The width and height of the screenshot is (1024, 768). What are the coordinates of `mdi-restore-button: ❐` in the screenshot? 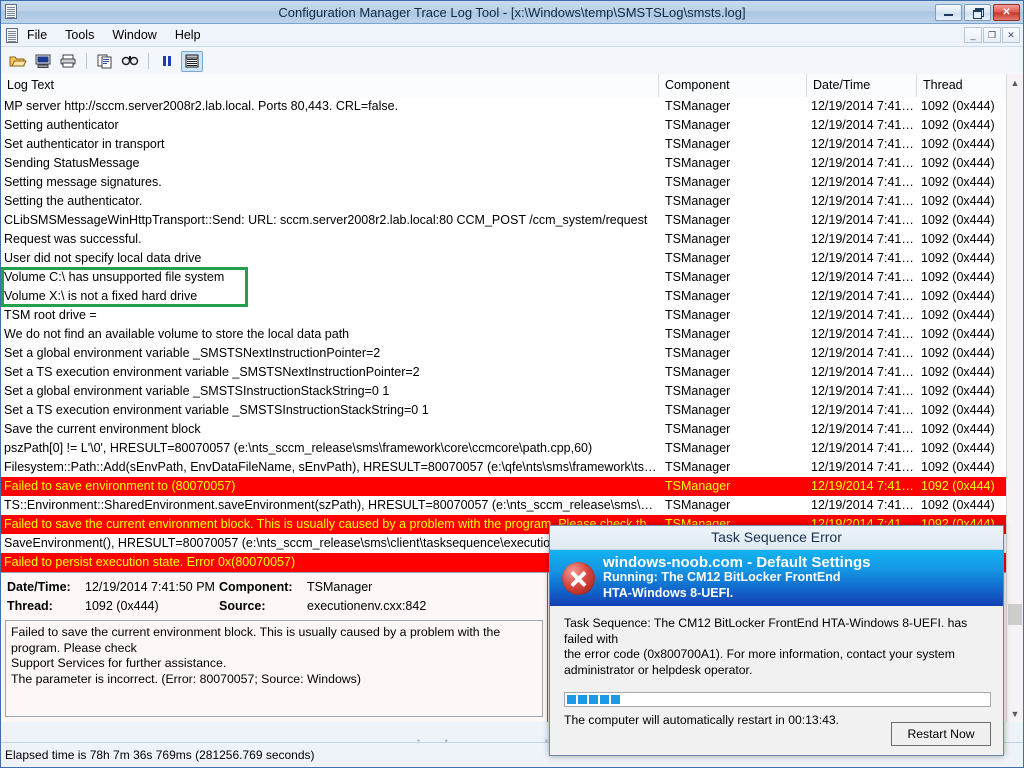 It's located at (992, 35).